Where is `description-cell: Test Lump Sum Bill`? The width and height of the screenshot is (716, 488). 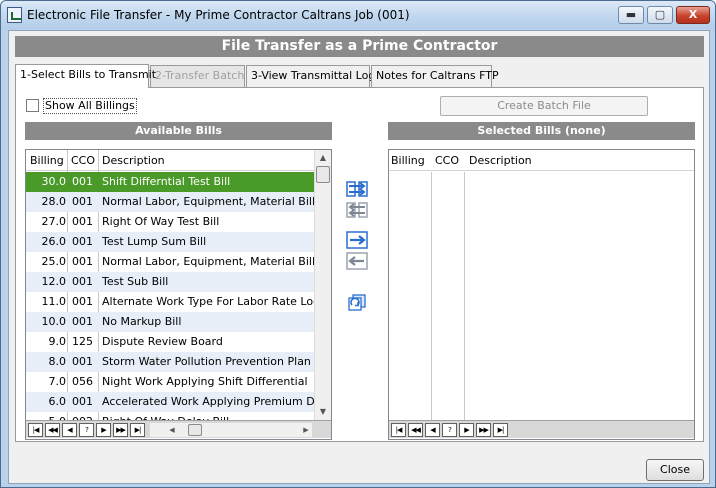
description-cell: Test Lump Sum Bill is located at coordinates (154, 241).